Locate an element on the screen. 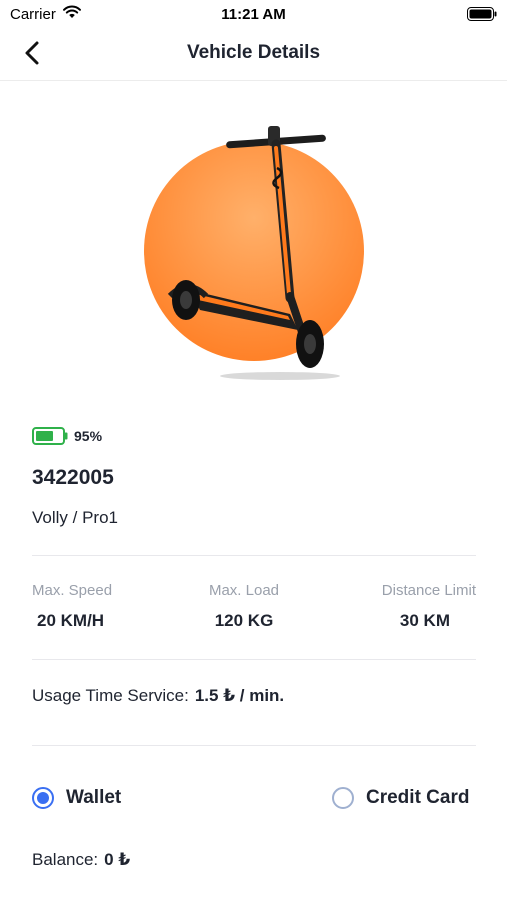 The height and width of the screenshot is (900, 507). payment-option-wallet: Wallet is located at coordinates (76, 798).